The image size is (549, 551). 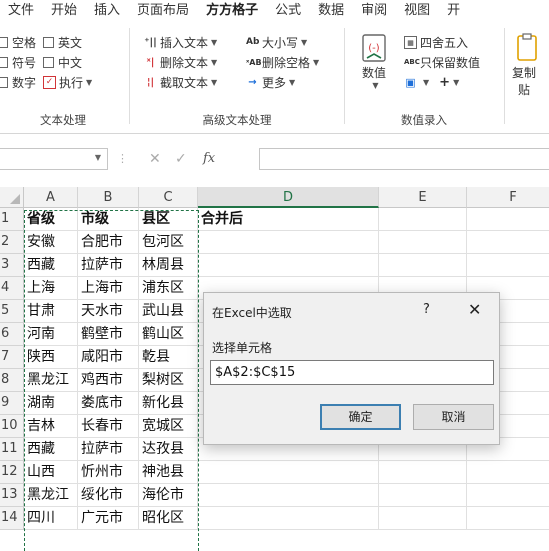 What do you see at coordinates (107, 11) in the screenshot?
I see `menu-tab: 插入` at bounding box center [107, 11].